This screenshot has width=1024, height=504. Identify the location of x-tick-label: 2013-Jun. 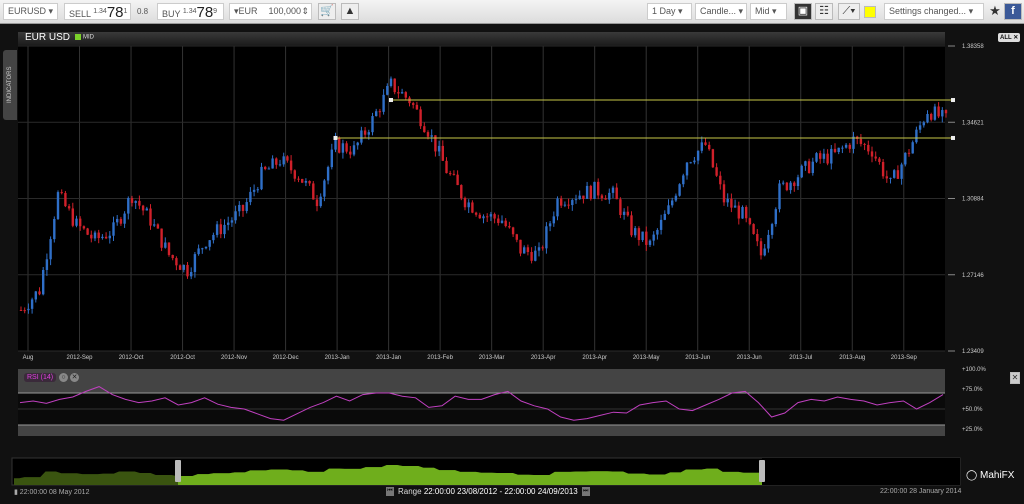
(749, 358).